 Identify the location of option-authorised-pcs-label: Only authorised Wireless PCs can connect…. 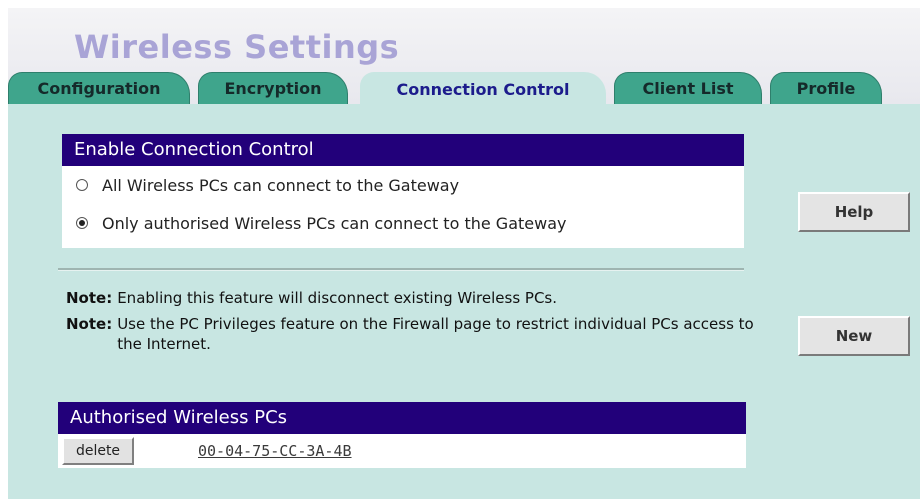
(334, 223).